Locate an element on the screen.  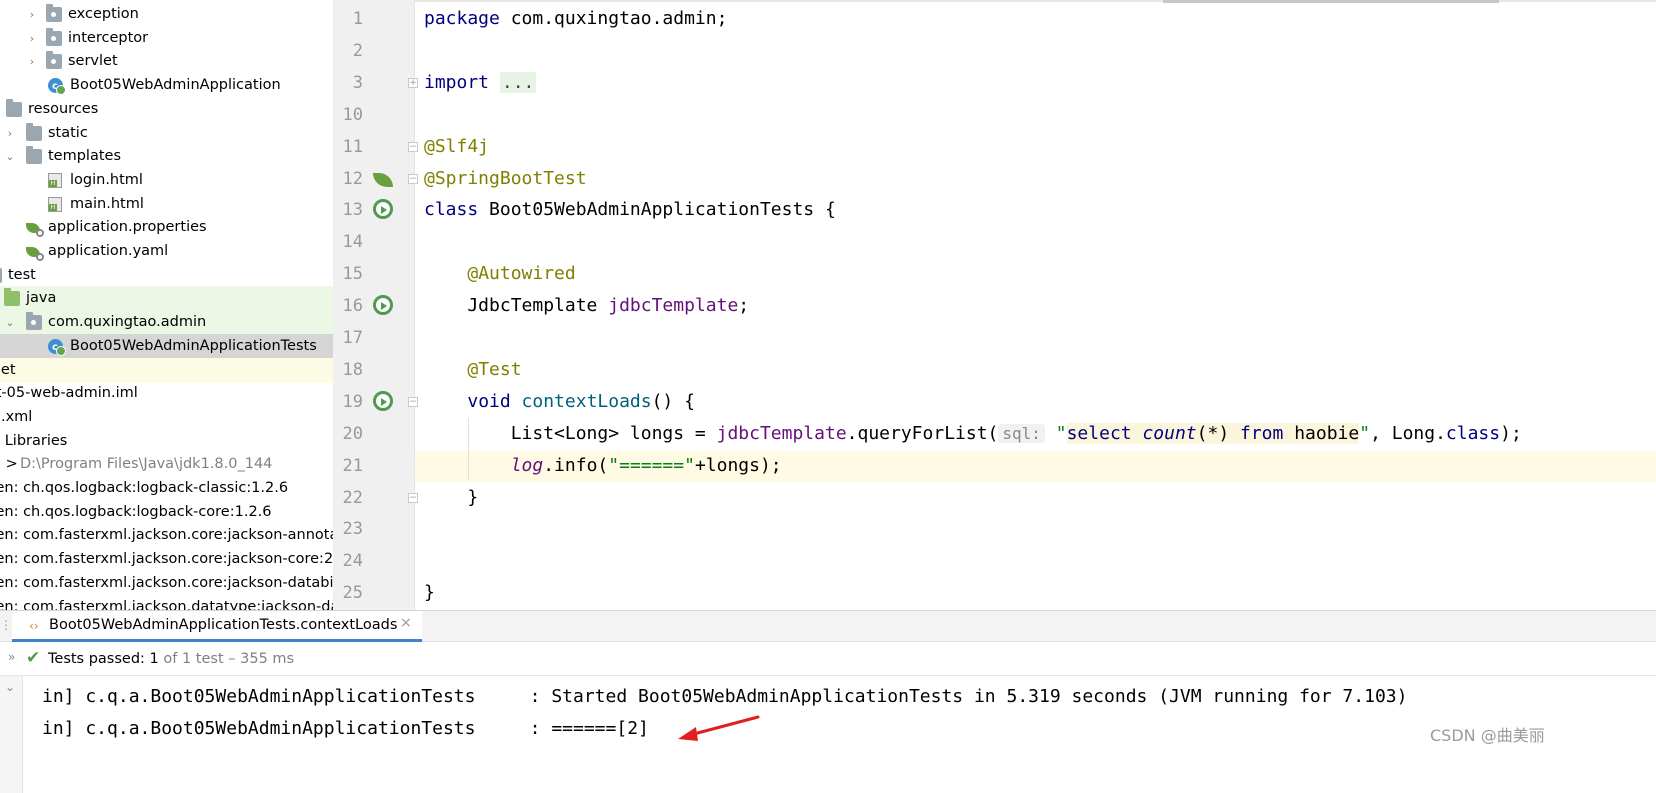
code-token: log is located at coordinates (527, 465).